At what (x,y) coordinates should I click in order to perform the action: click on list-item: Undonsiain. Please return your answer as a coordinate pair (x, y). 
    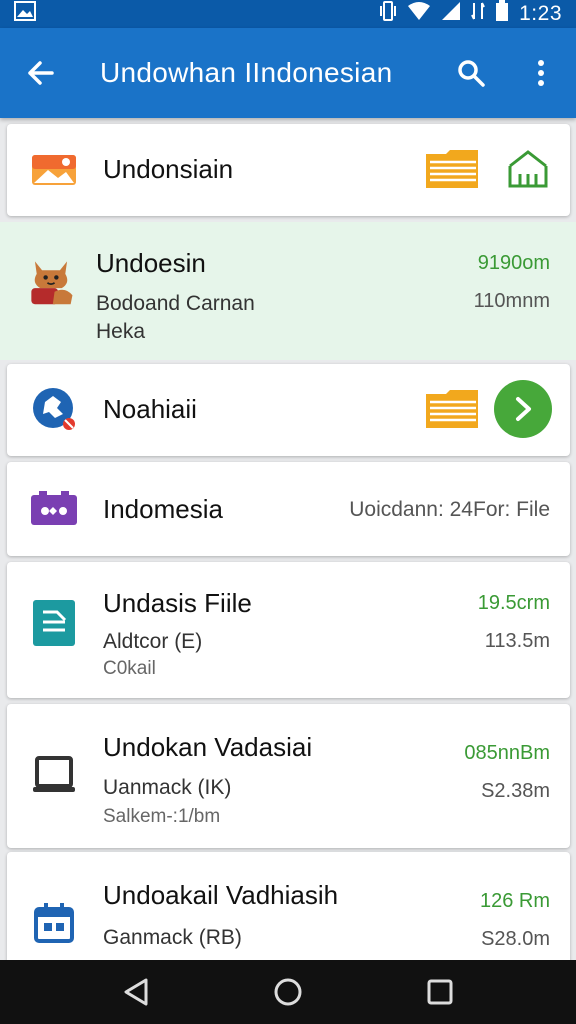
    Looking at the image, I should click on (288, 170).